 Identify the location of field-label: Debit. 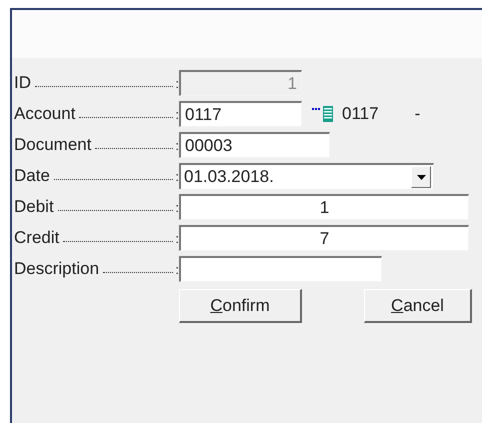
(34, 207).